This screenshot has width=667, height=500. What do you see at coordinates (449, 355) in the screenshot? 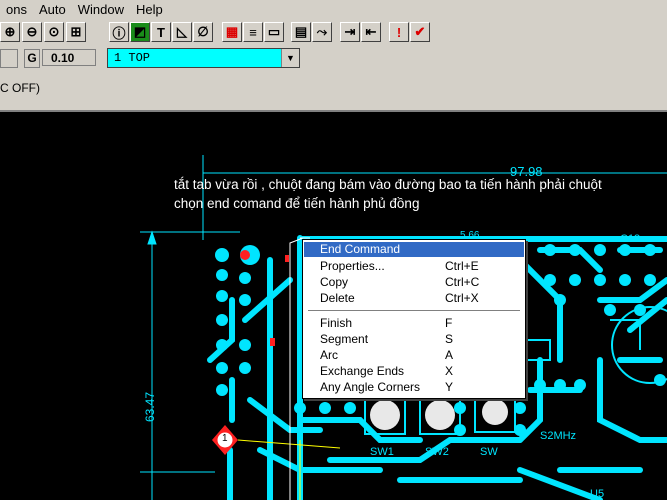
I see `menu-item-shortcut: A` at bounding box center [449, 355].